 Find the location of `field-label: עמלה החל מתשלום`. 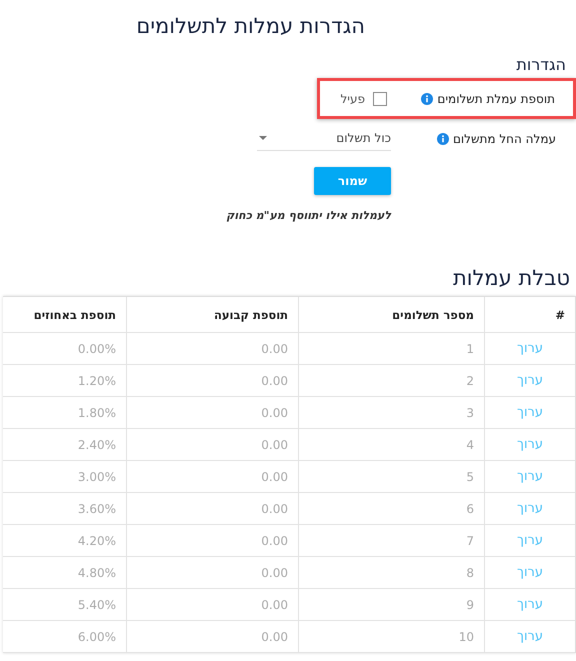

field-label: עמלה החל מתשלום is located at coordinates (504, 139).